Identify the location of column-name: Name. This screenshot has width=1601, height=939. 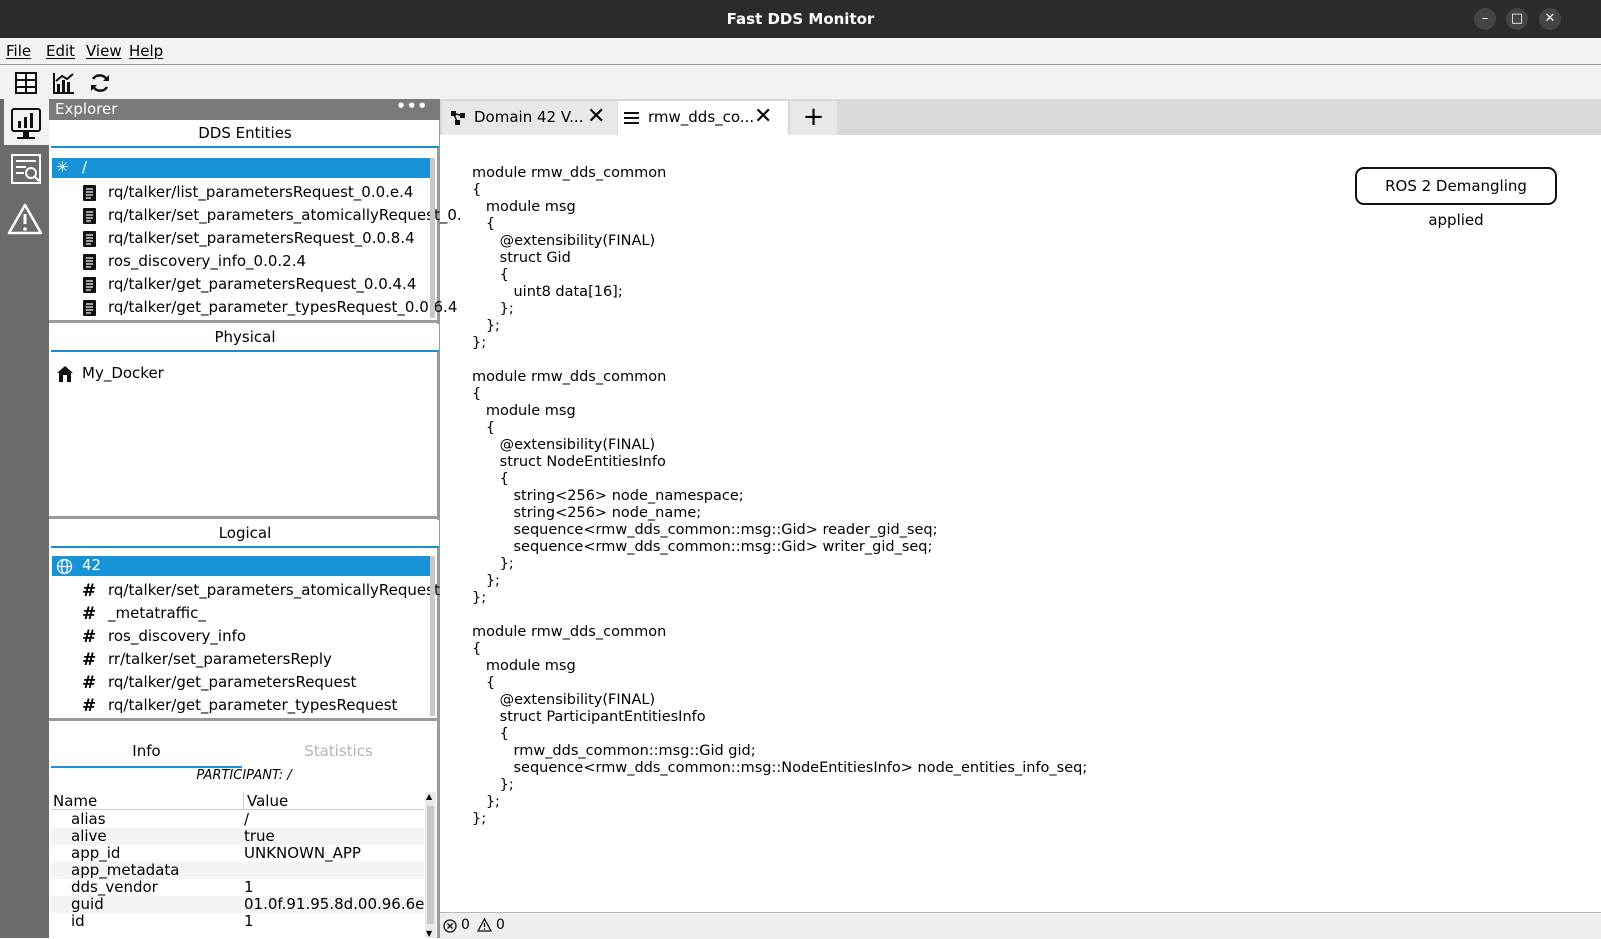
(75, 801).